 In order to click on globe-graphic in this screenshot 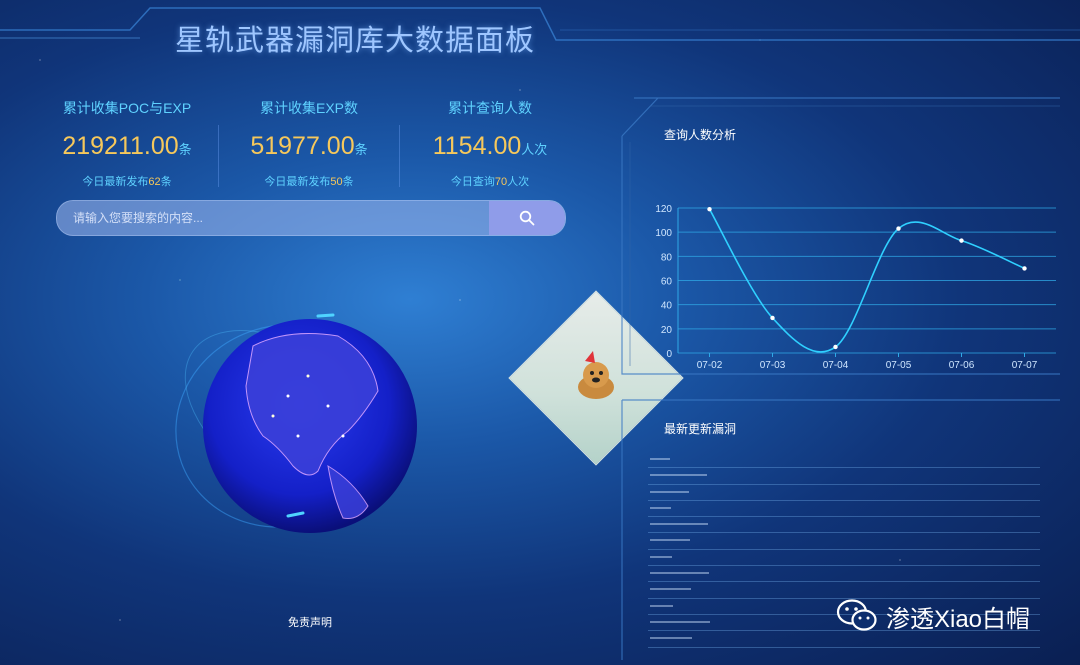, I will do `click(296, 423)`.